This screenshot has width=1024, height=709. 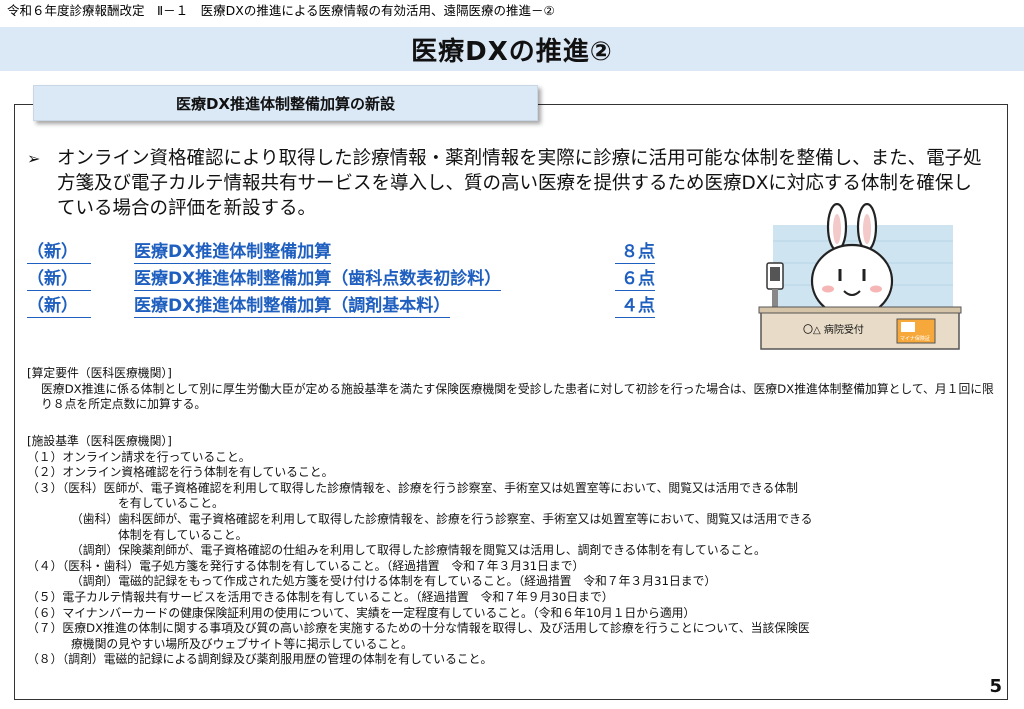 What do you see at coordinates (285, 103) in the screenshot?
I see `section-tab: 医療DX推進体制整備加算の新設` at bounding box center [285, 103].